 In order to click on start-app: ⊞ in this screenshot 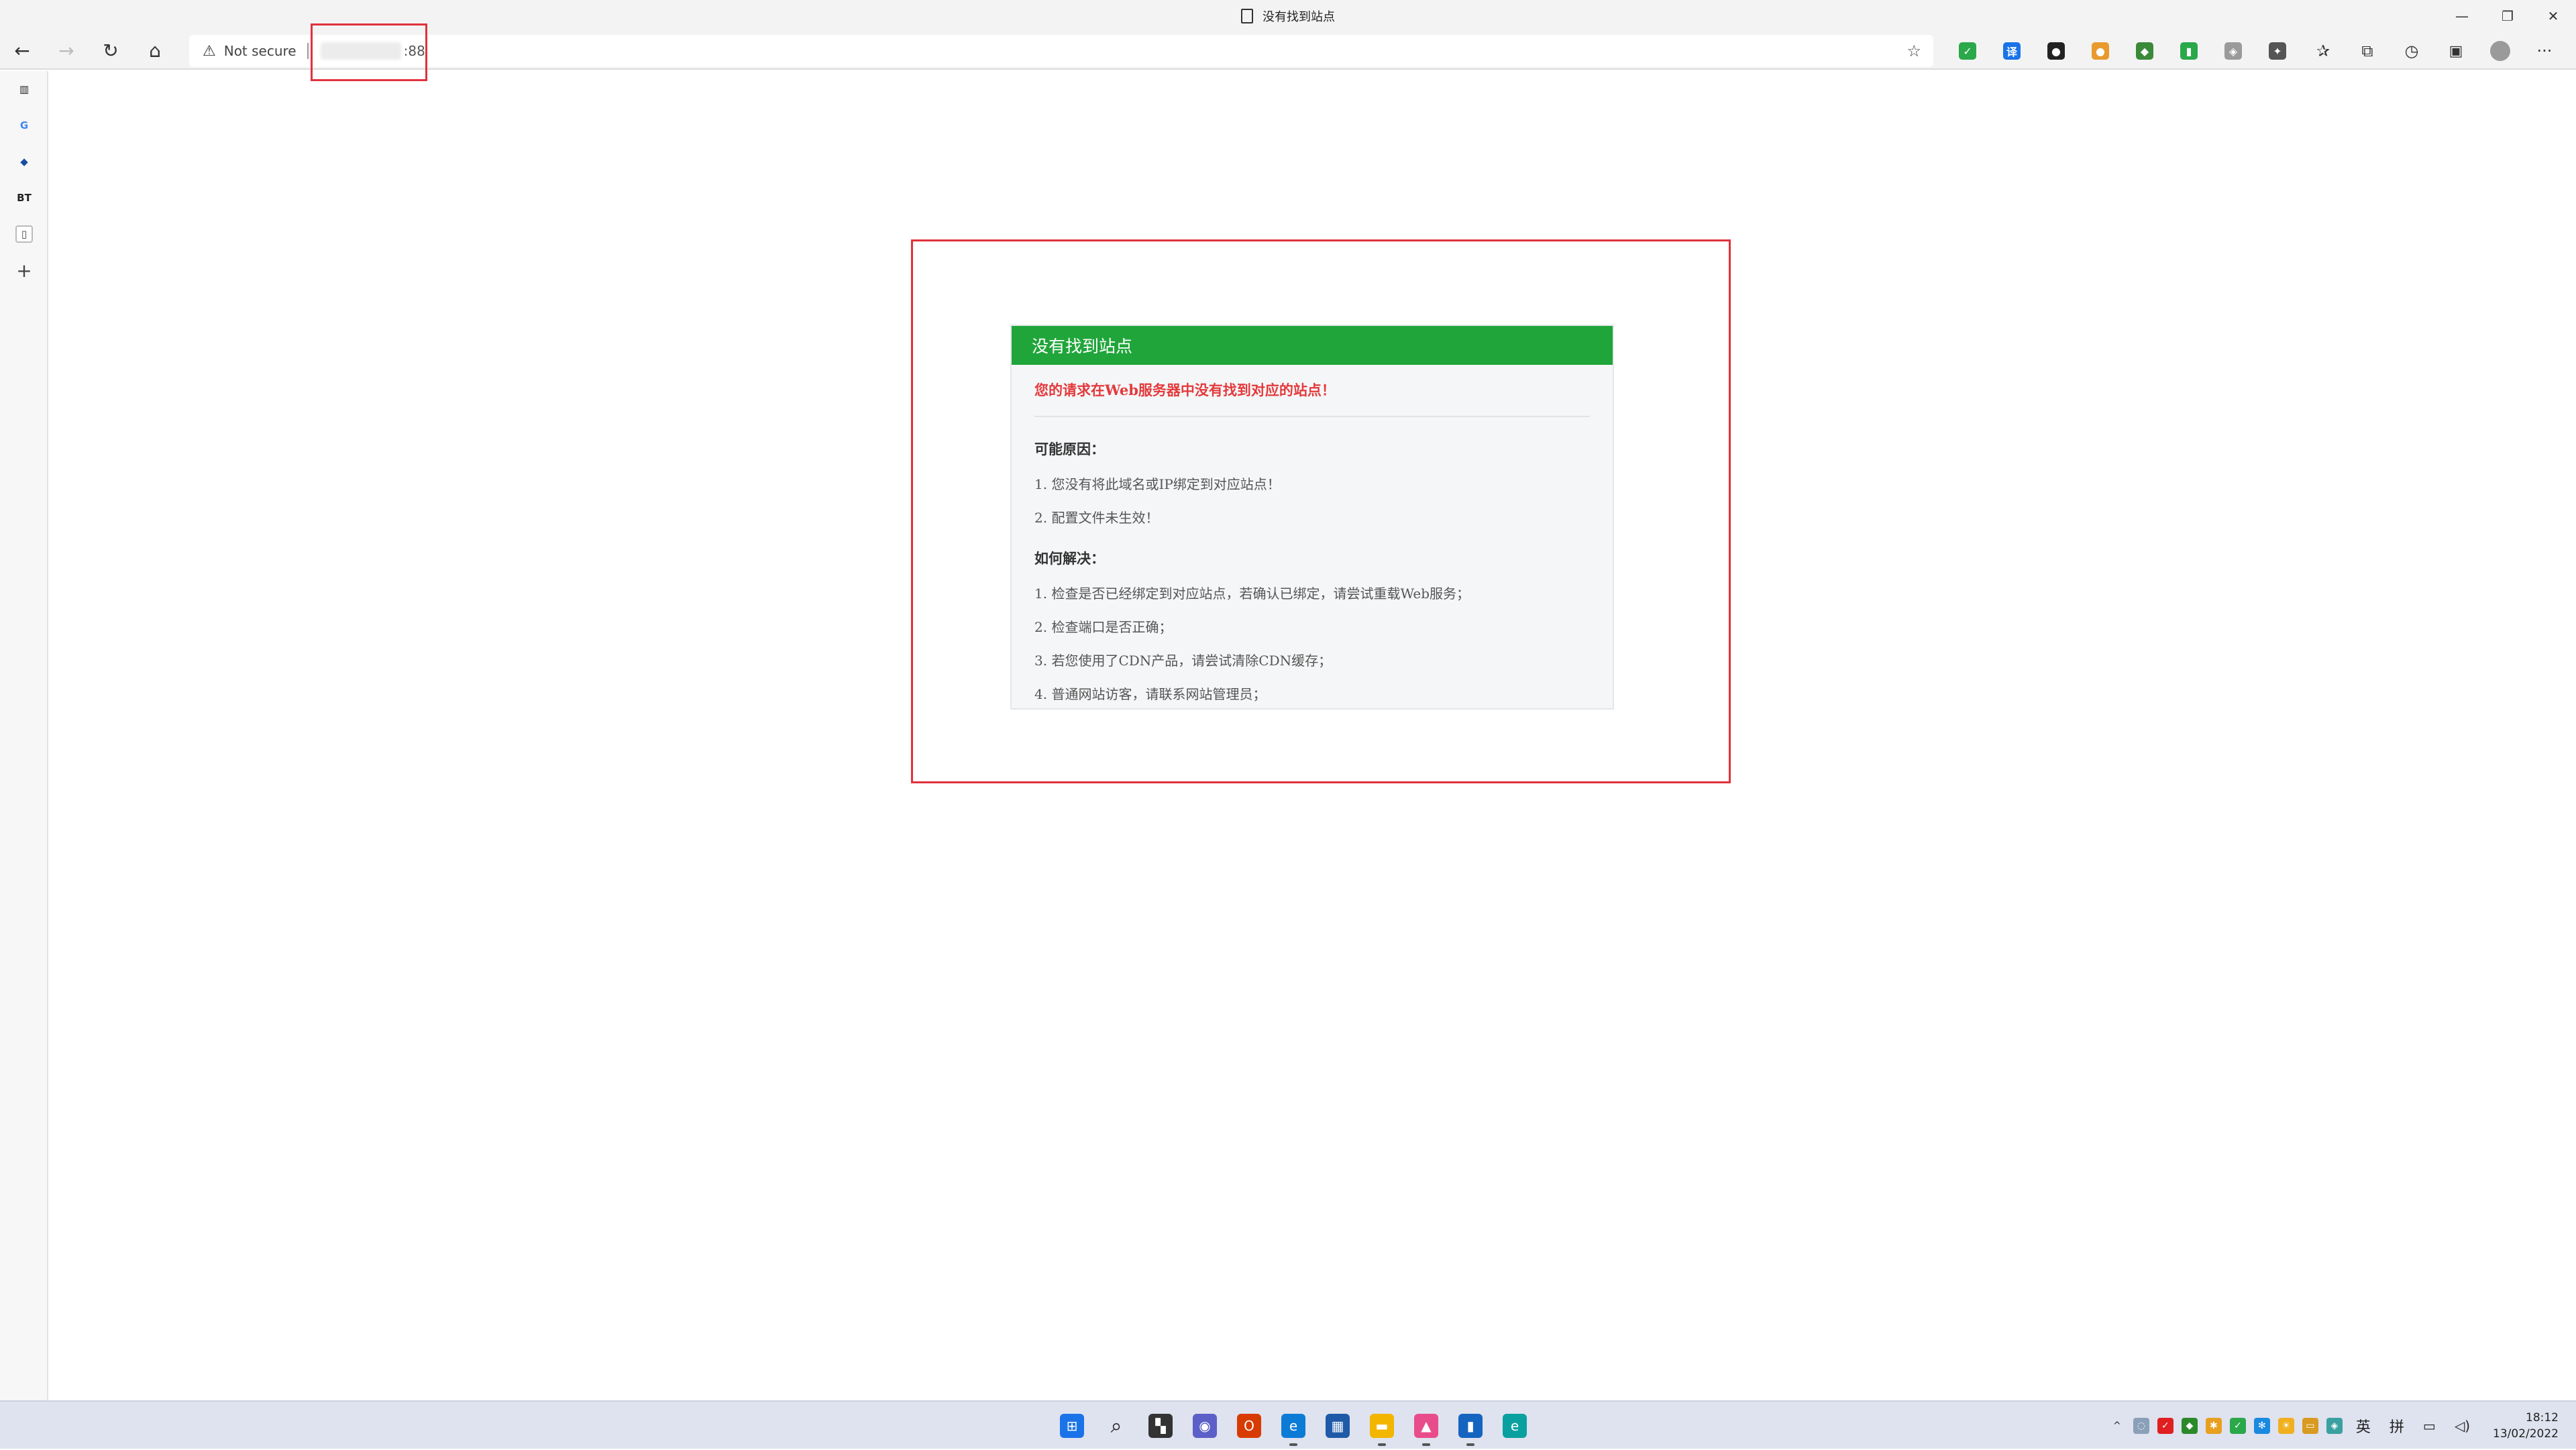, I will do `click(1072, 1426)`.